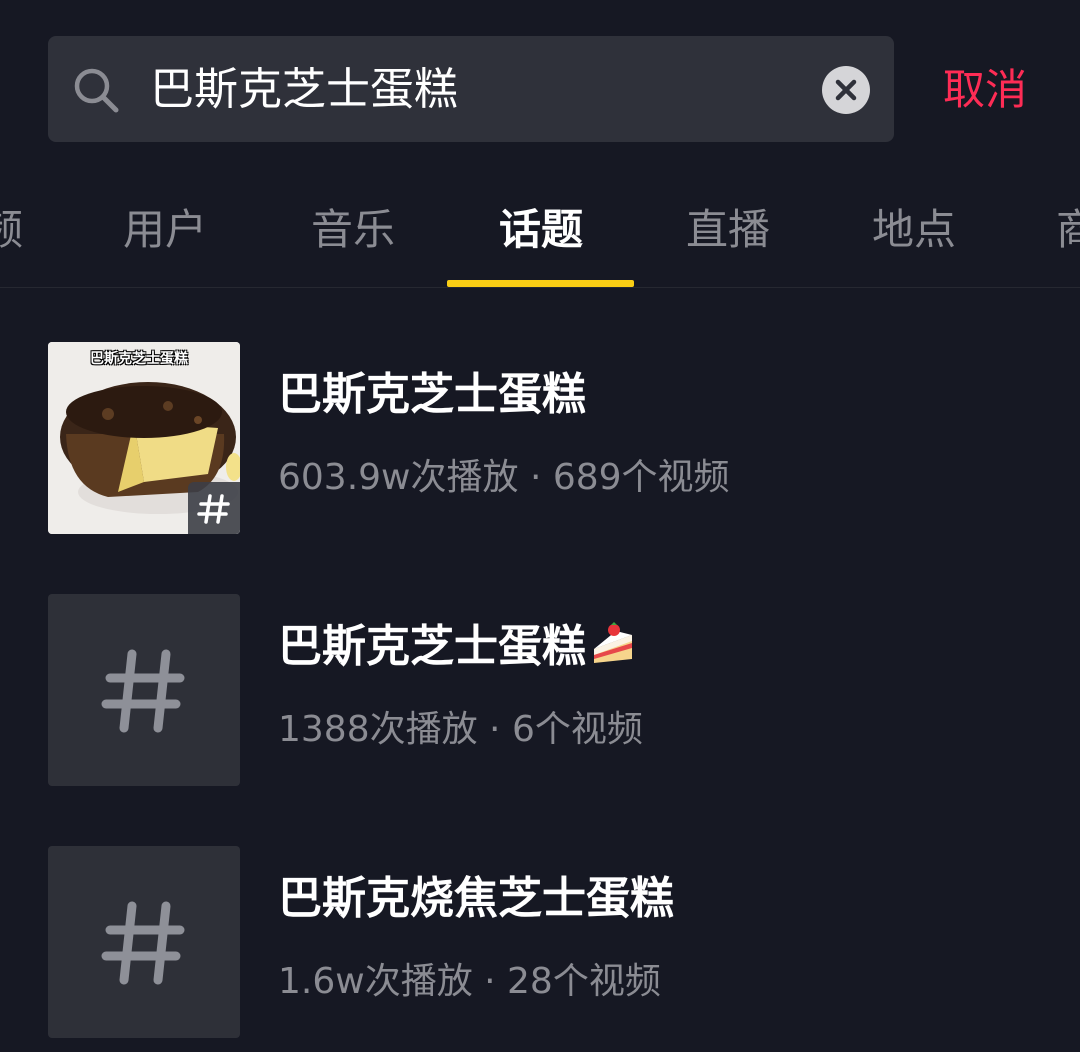 The height and width of the screenshot is (1052, 1080). I want to click on tab-topics: 话题, so click(541, 230).